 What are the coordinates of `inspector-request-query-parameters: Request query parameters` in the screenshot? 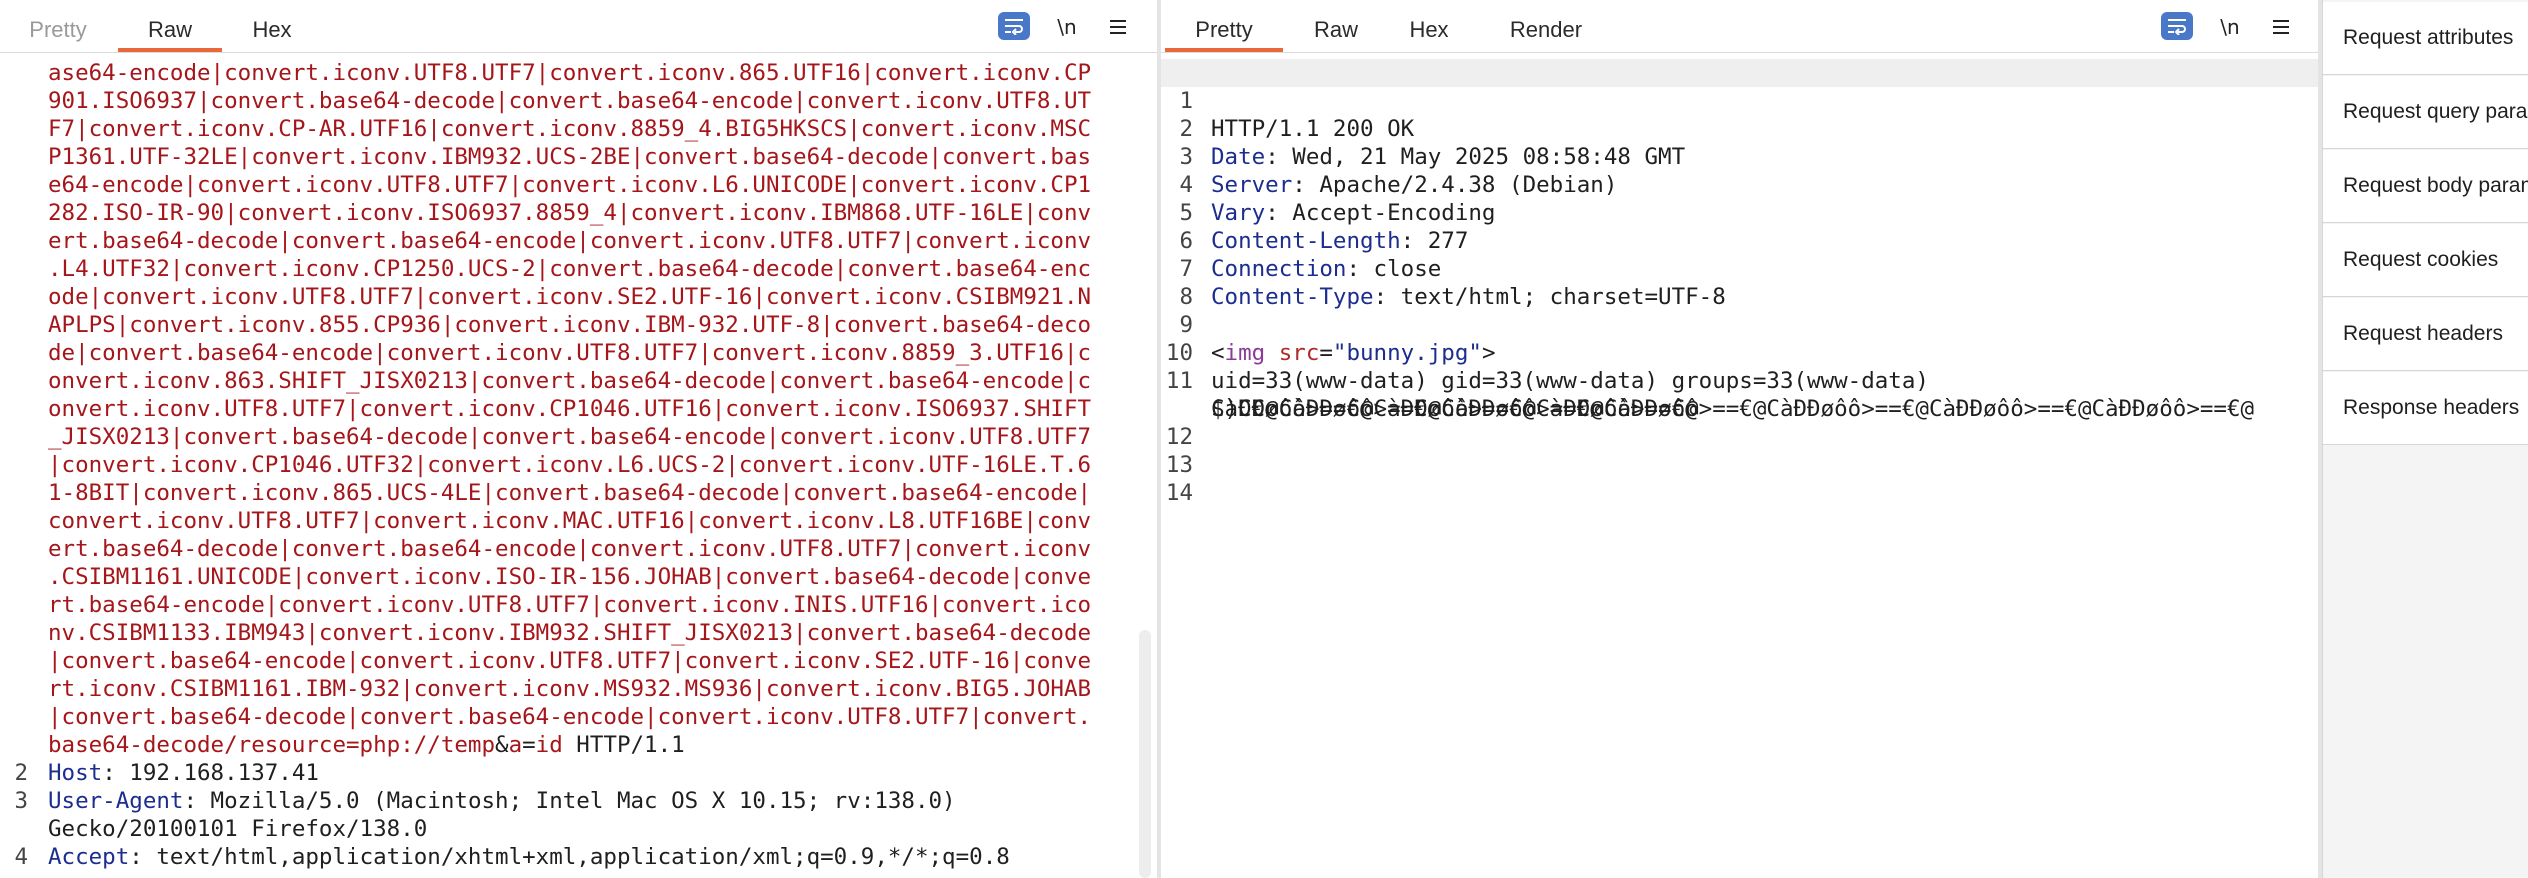 It's located at (2425, 112).